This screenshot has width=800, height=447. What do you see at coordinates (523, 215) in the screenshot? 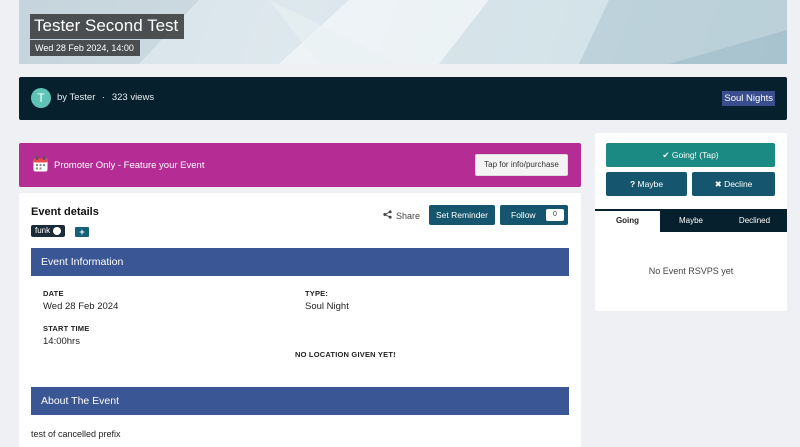
I see `follow-label: Follow` at bounding box center [523, 215].